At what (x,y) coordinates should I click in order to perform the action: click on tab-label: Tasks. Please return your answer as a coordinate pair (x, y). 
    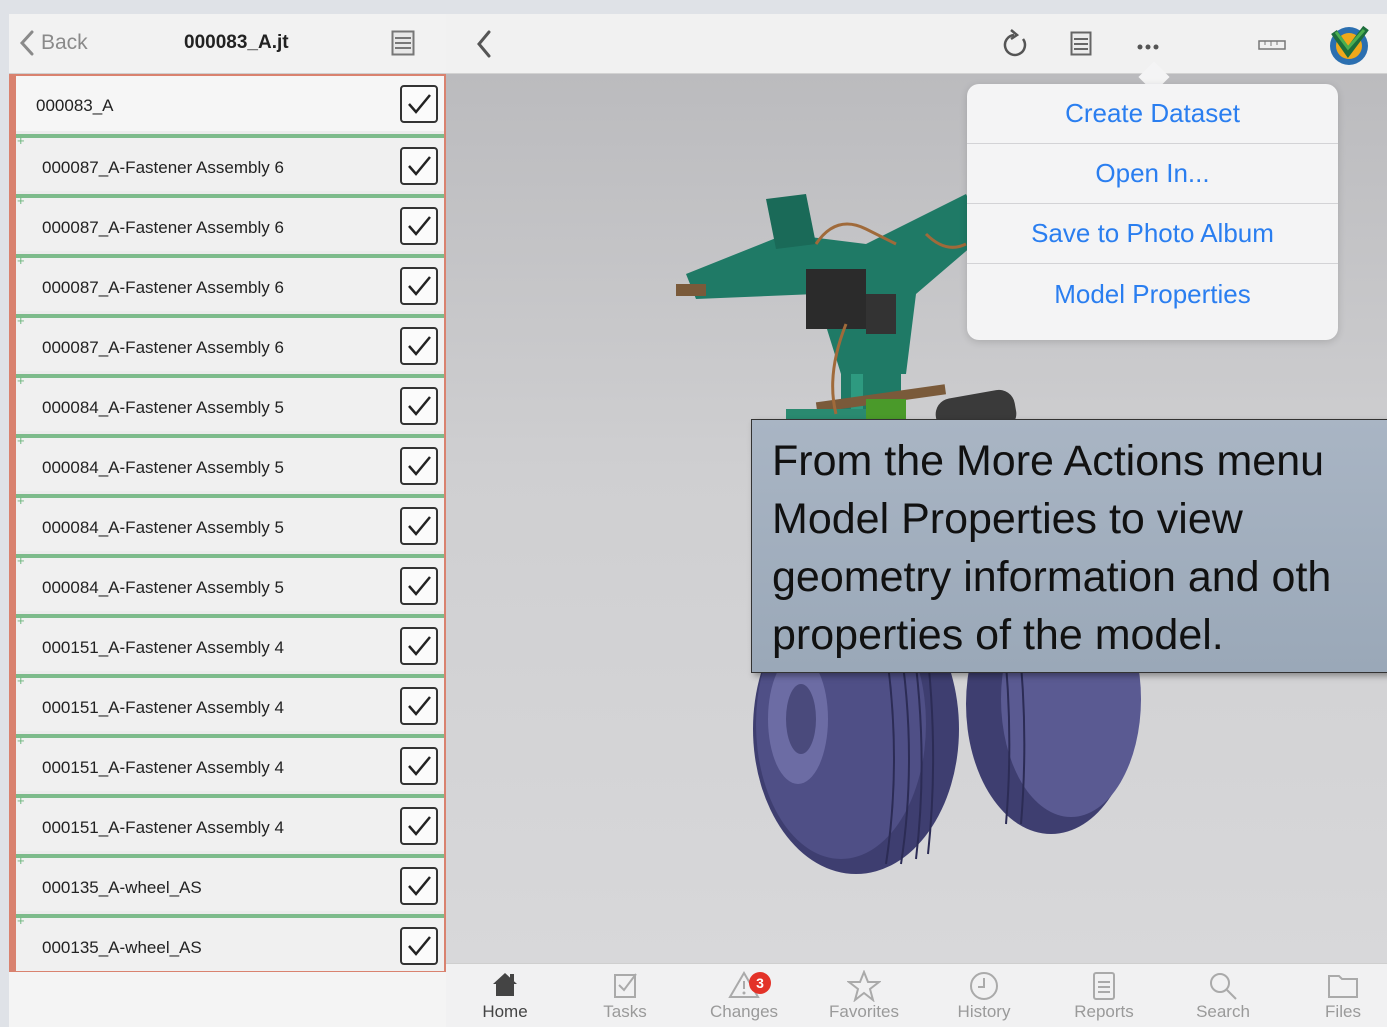
    Looking at the image, I should click on (625, 1011).